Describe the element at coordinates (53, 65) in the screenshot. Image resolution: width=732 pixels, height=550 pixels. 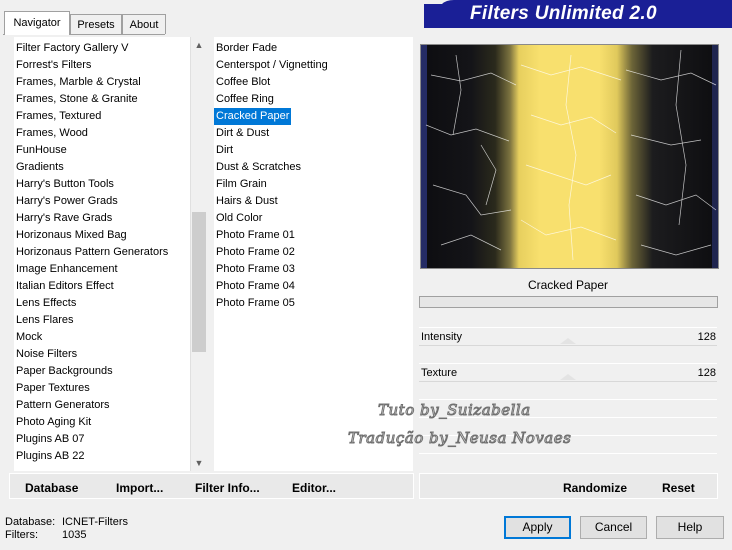
I see `category-list-item: Forrest's Filters` at that location.